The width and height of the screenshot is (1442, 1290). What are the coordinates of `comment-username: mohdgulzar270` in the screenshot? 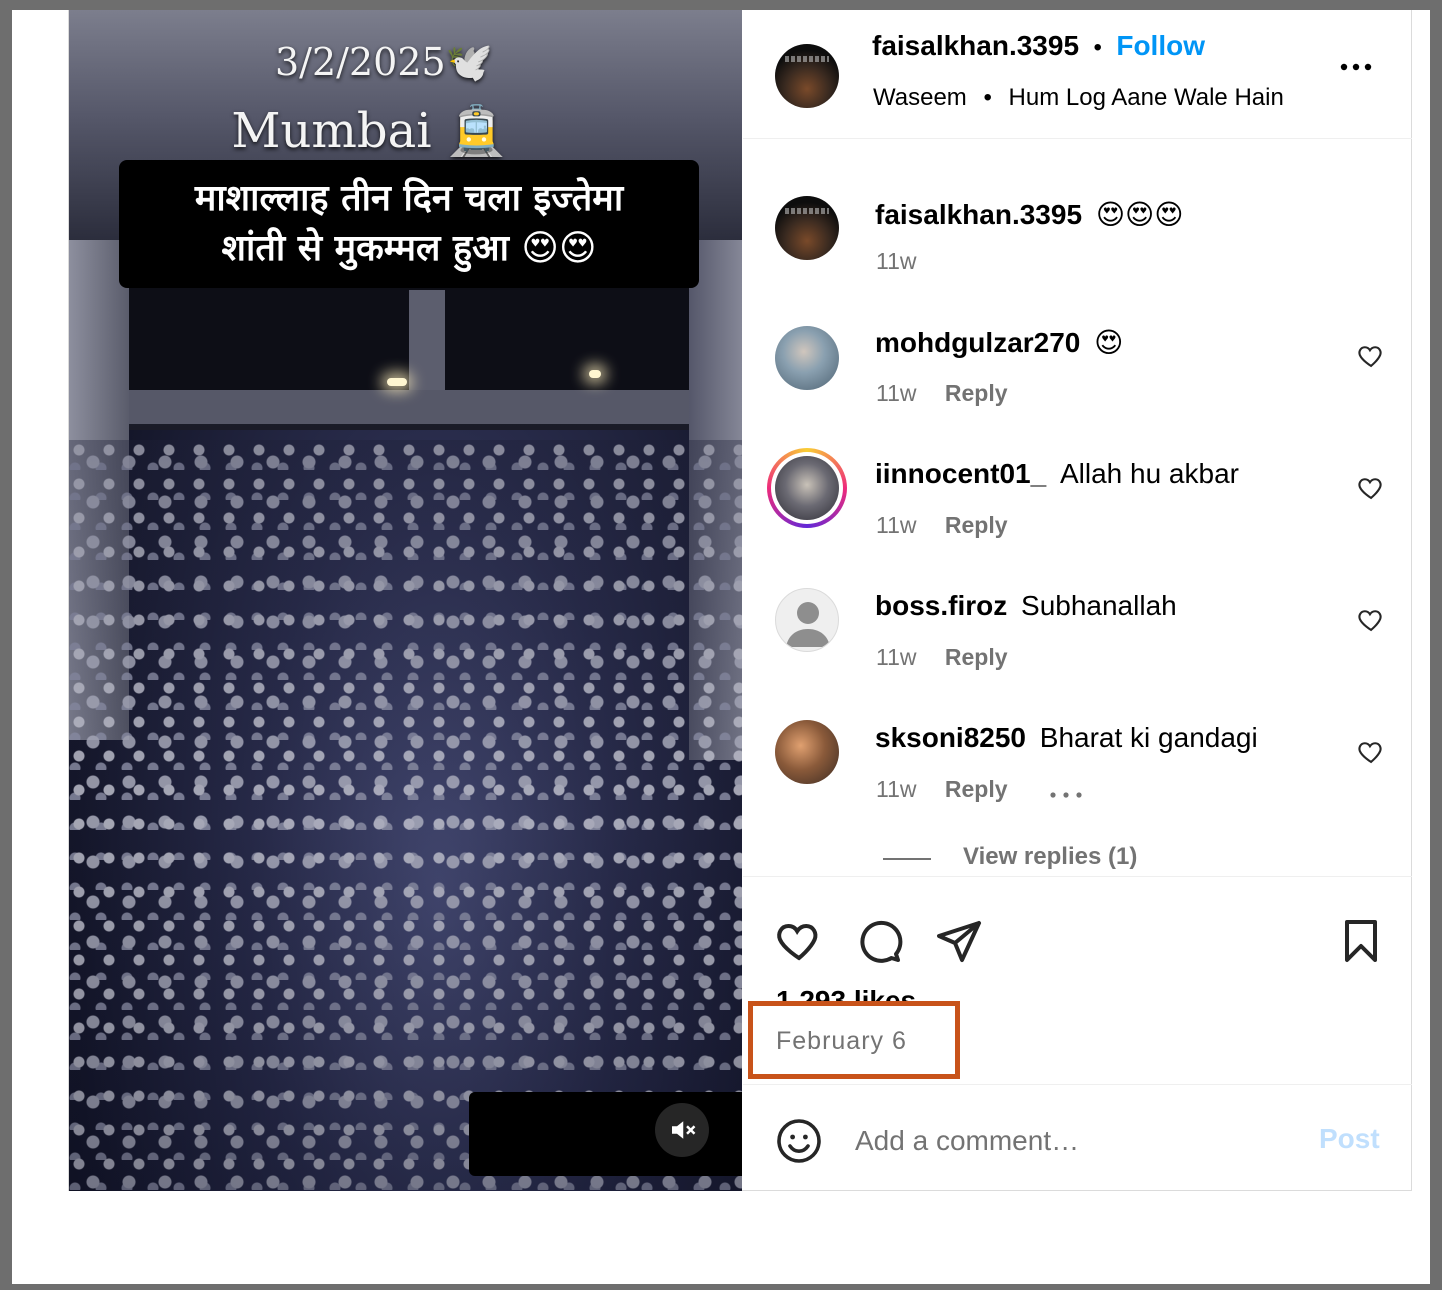 It's located at (977, 342).